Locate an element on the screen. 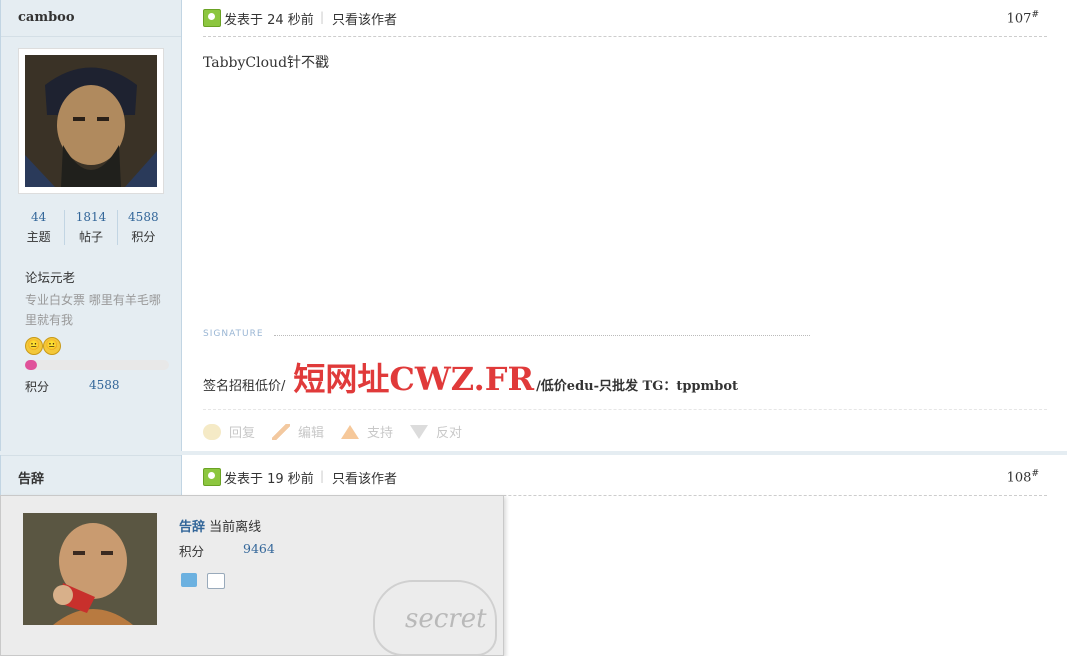  post-content: TabbyCloud针不戳 is located at coordinates (266, 63).